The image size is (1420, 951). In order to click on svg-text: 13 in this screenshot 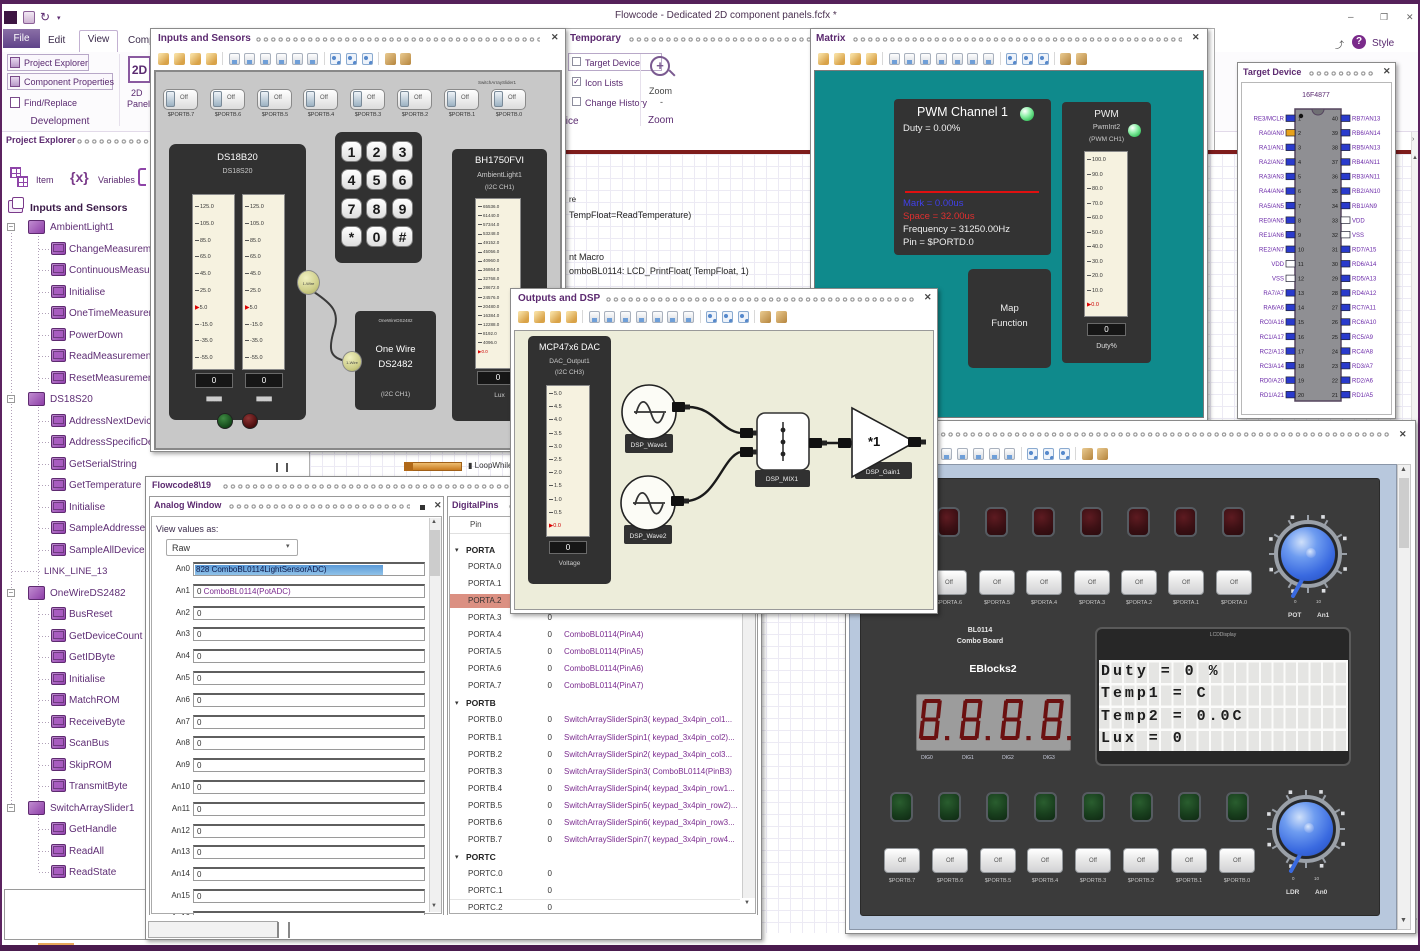, I will do `click(1301, 294)`.